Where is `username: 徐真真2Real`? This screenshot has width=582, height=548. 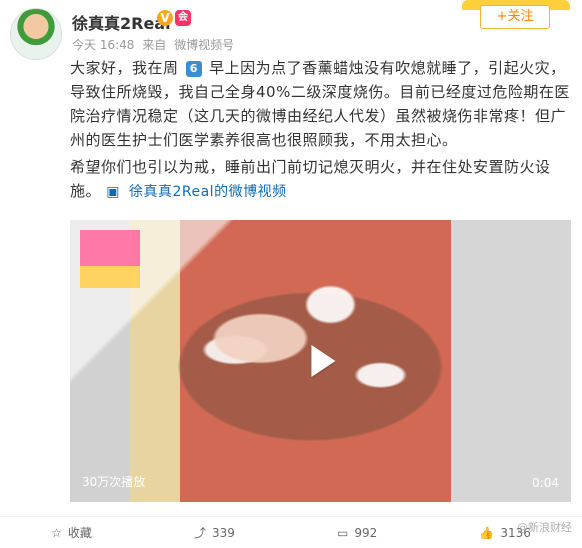
username: 徐真真2Real is located at coordinates (121, 22).